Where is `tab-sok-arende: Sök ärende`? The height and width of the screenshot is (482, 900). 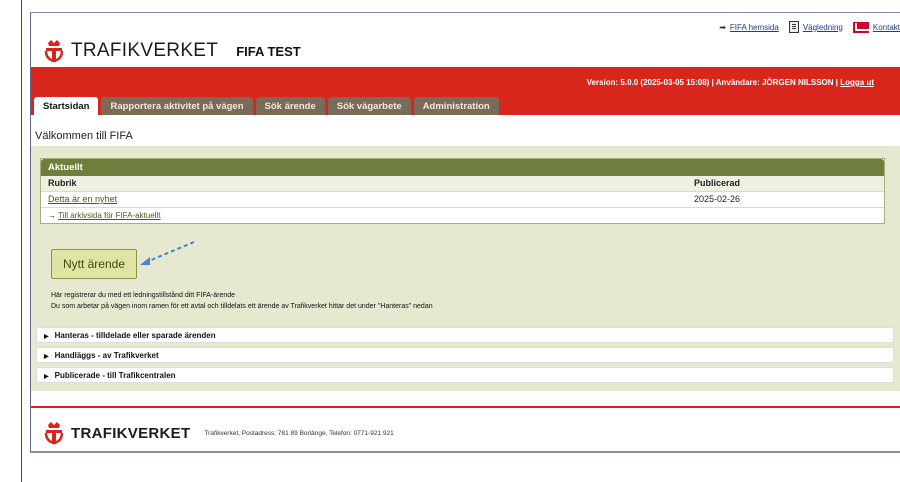
tab-sok-arende: Sök ärende is located at coordinates (290, 106).